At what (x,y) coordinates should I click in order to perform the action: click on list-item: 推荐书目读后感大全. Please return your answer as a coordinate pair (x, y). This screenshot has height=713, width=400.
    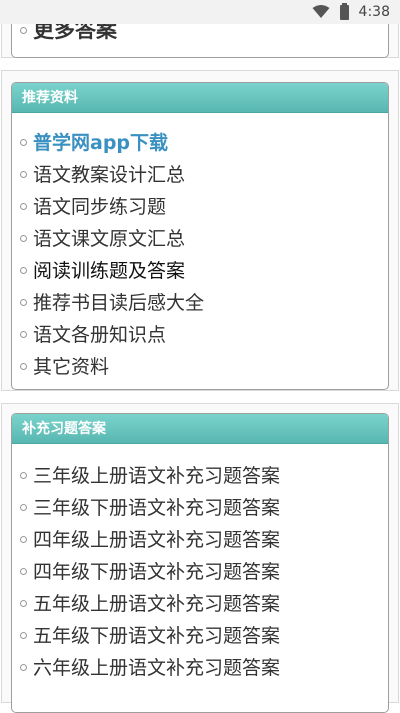
    Looking at the image, I should click on (112, 301).